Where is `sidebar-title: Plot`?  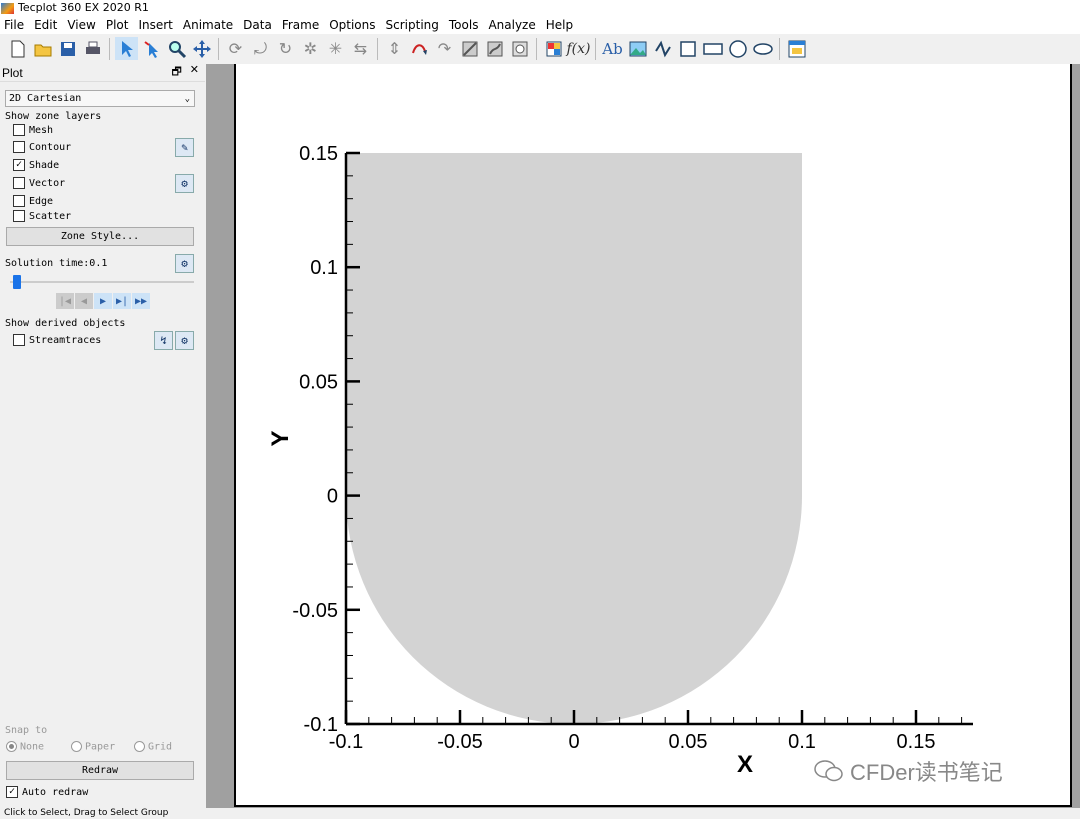 sidebar-title: Plot is located at coordinates (12, 72).